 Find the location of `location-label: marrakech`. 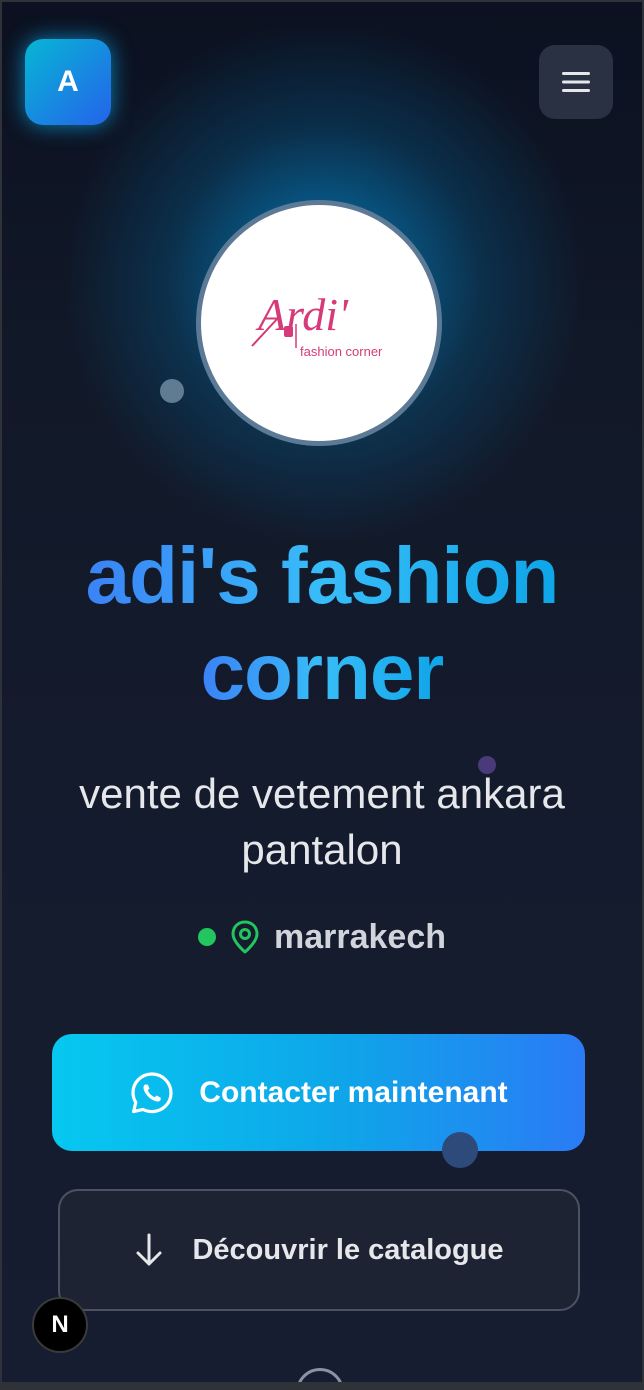

location-label: marrakech is located at coordinates (359, 936).